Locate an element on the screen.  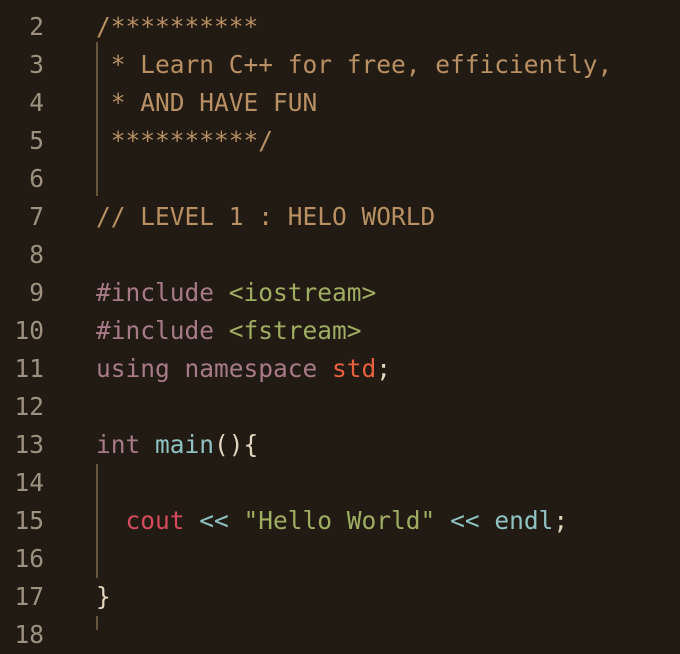
code-line: 8 is located at coordinates (340, 255).